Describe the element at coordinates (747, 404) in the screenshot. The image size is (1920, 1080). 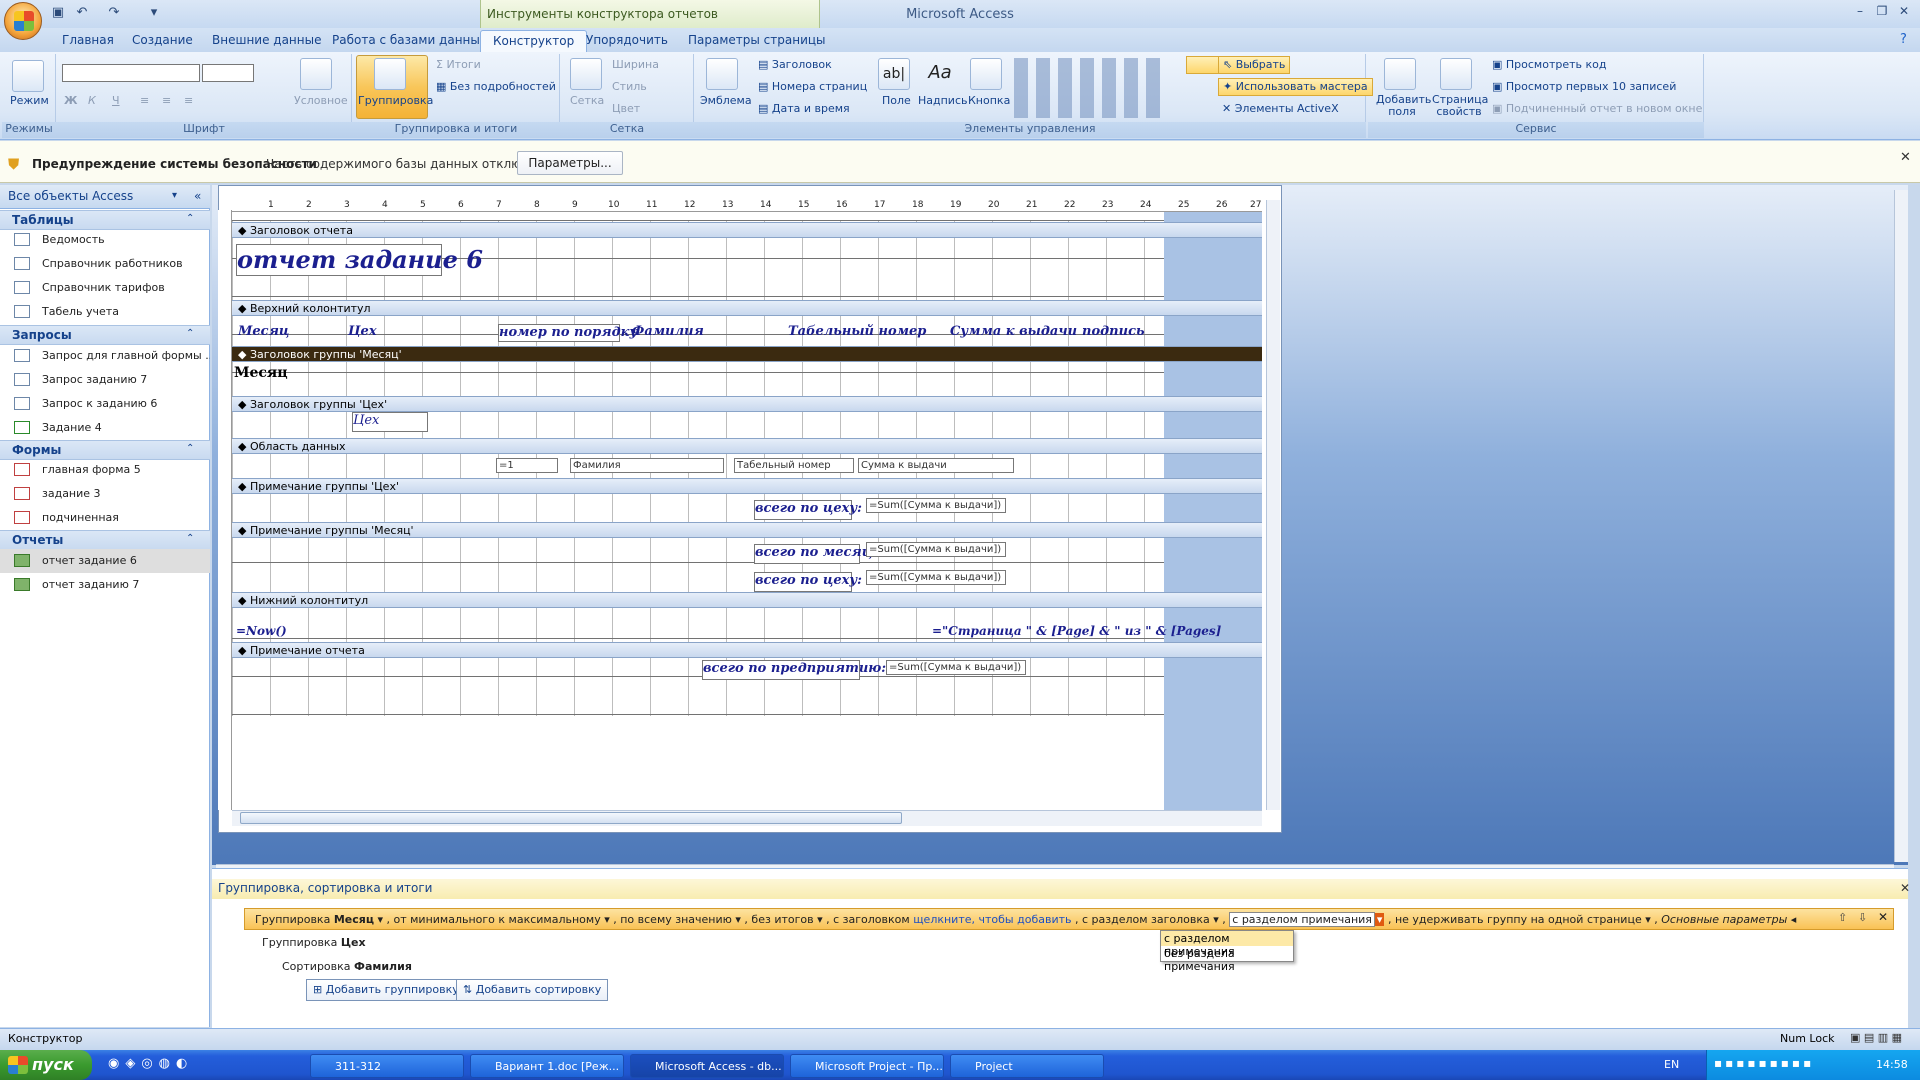
I see `section-group-ceh-header: ◆ Заголовок группы 'Цех'` at that location.